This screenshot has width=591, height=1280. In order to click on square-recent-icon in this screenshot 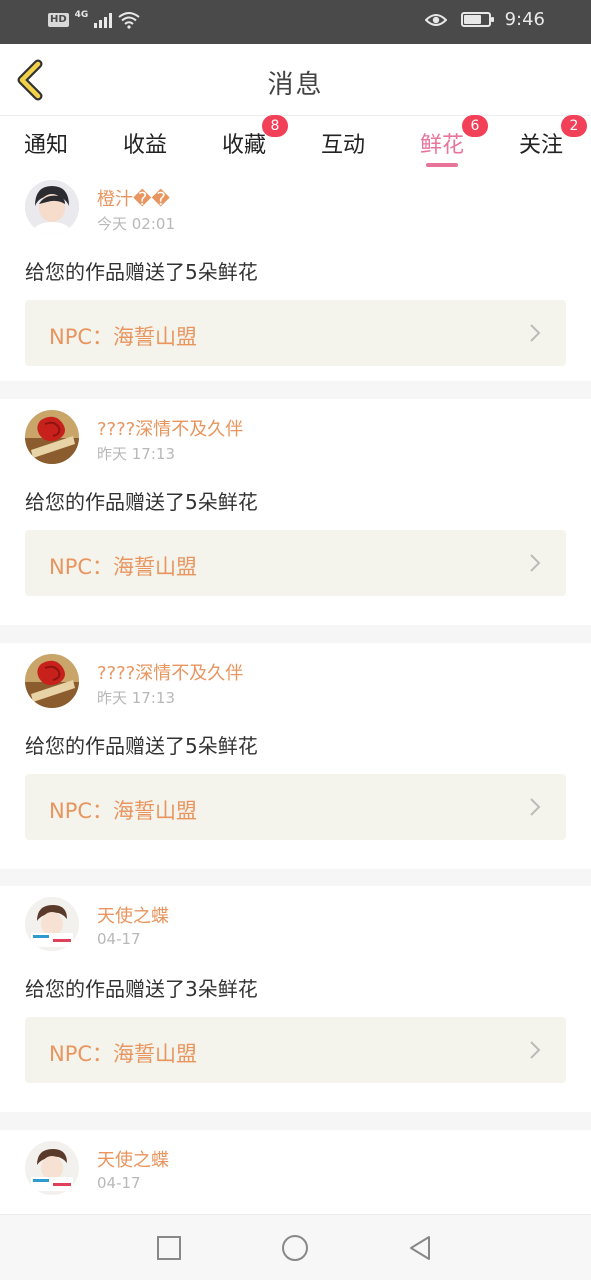, I will do `click(169, 1248)`.